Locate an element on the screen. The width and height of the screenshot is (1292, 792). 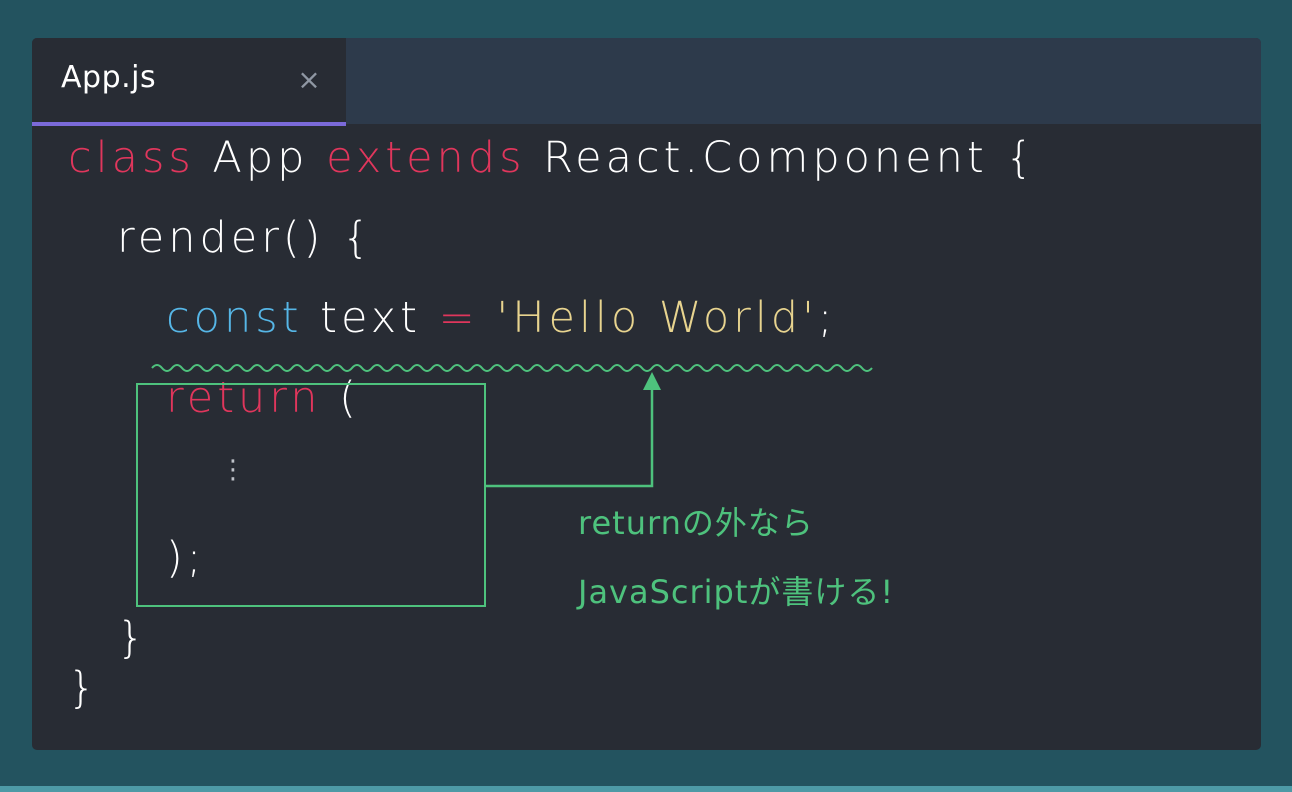
annotation-line-2: JavaScriptが書ける! is located at coordinates (736, 592).